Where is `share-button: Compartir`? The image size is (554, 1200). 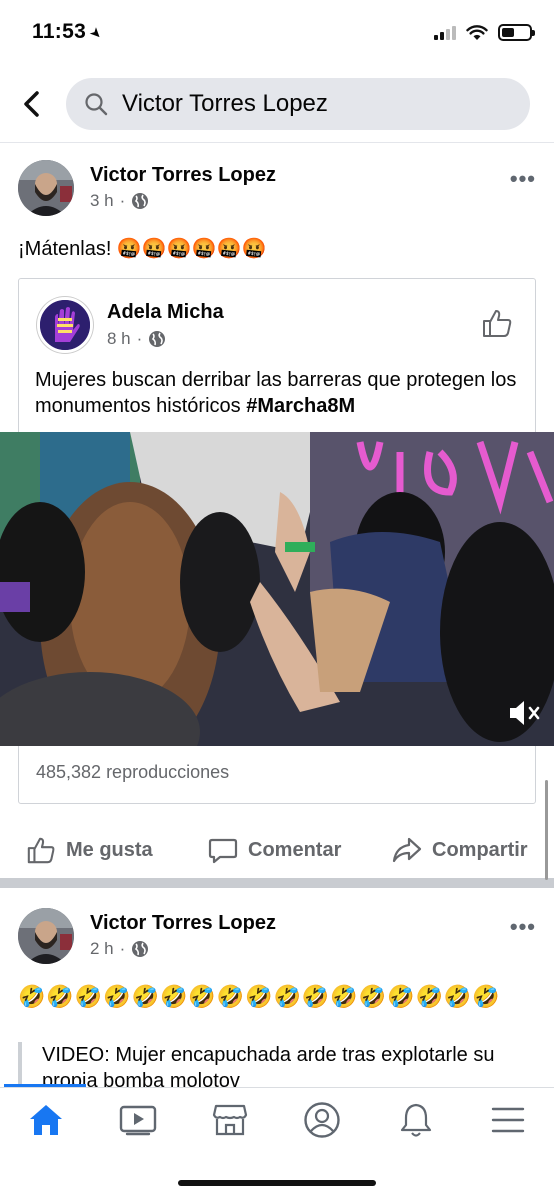
share-button: Compartir is located at coordinates (460, 850).